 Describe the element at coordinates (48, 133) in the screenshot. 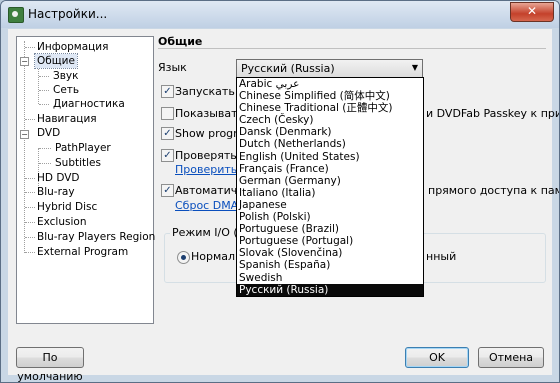

I see `tree-item-dvd: DVD` at that location.